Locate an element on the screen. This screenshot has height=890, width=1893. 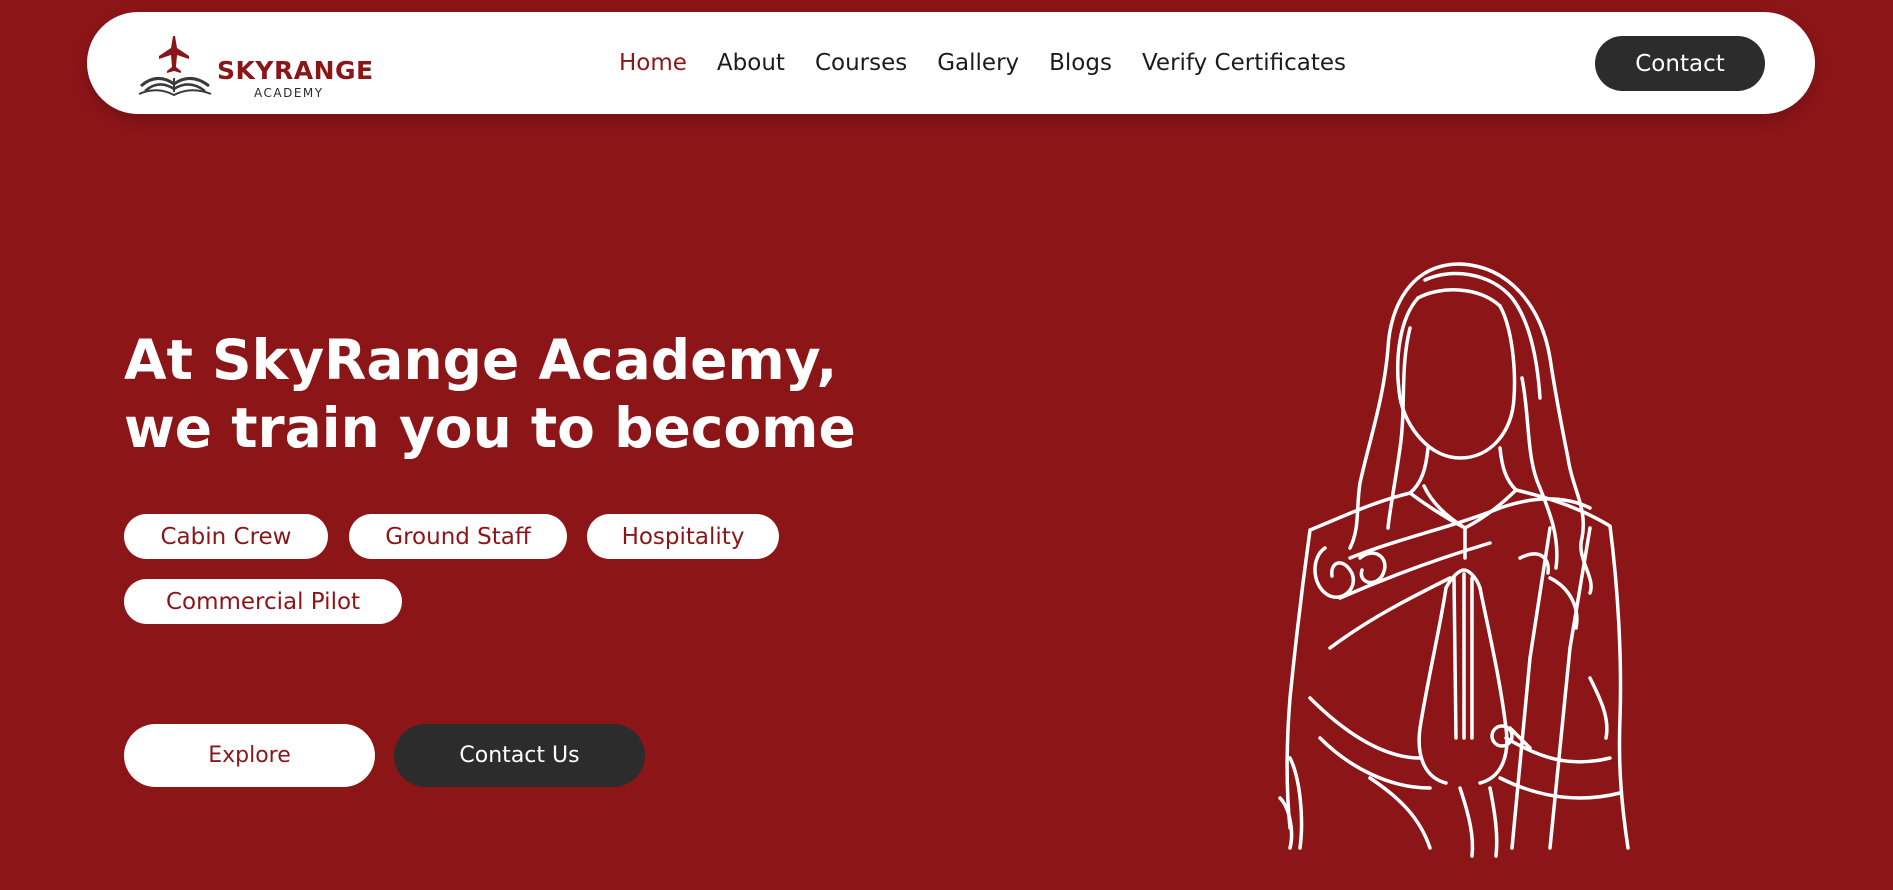
airplane-book-logo-icon is located at coordinates (175, 66).